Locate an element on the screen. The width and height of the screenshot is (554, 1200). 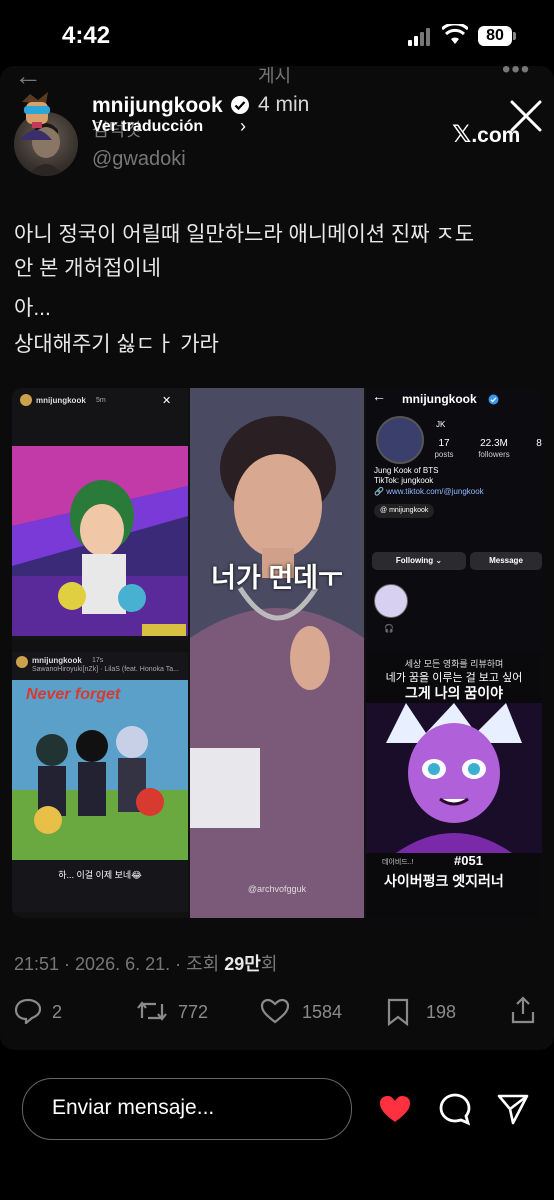
story-overlay-text-2: Never forget is located at coordinates (73, 694).